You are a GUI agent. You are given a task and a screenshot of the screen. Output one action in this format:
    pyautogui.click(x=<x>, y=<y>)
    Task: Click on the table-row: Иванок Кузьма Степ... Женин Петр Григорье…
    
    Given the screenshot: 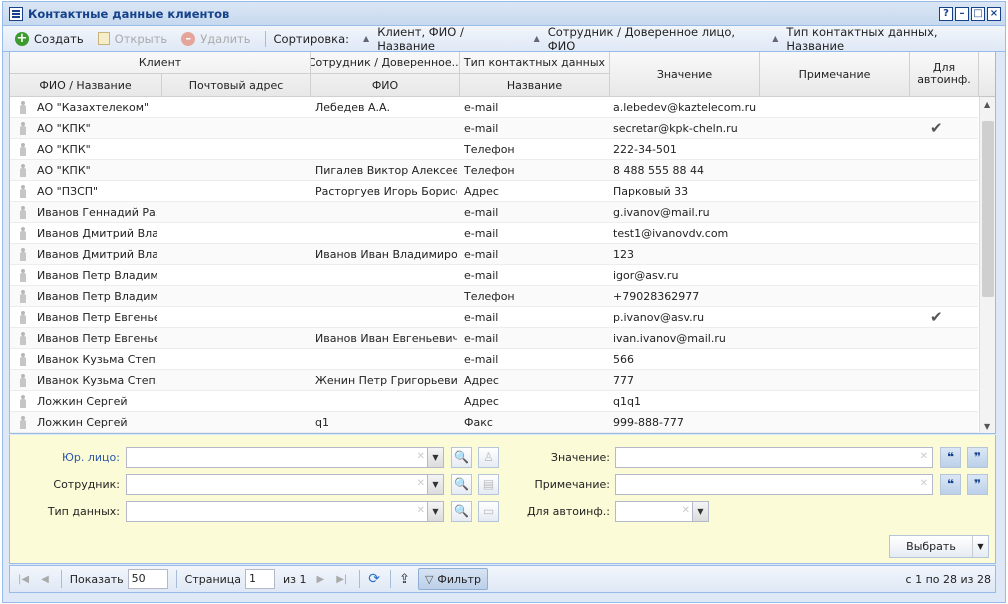 What is the action you would take?
    pyautogui.click(x=494, y=380)
    